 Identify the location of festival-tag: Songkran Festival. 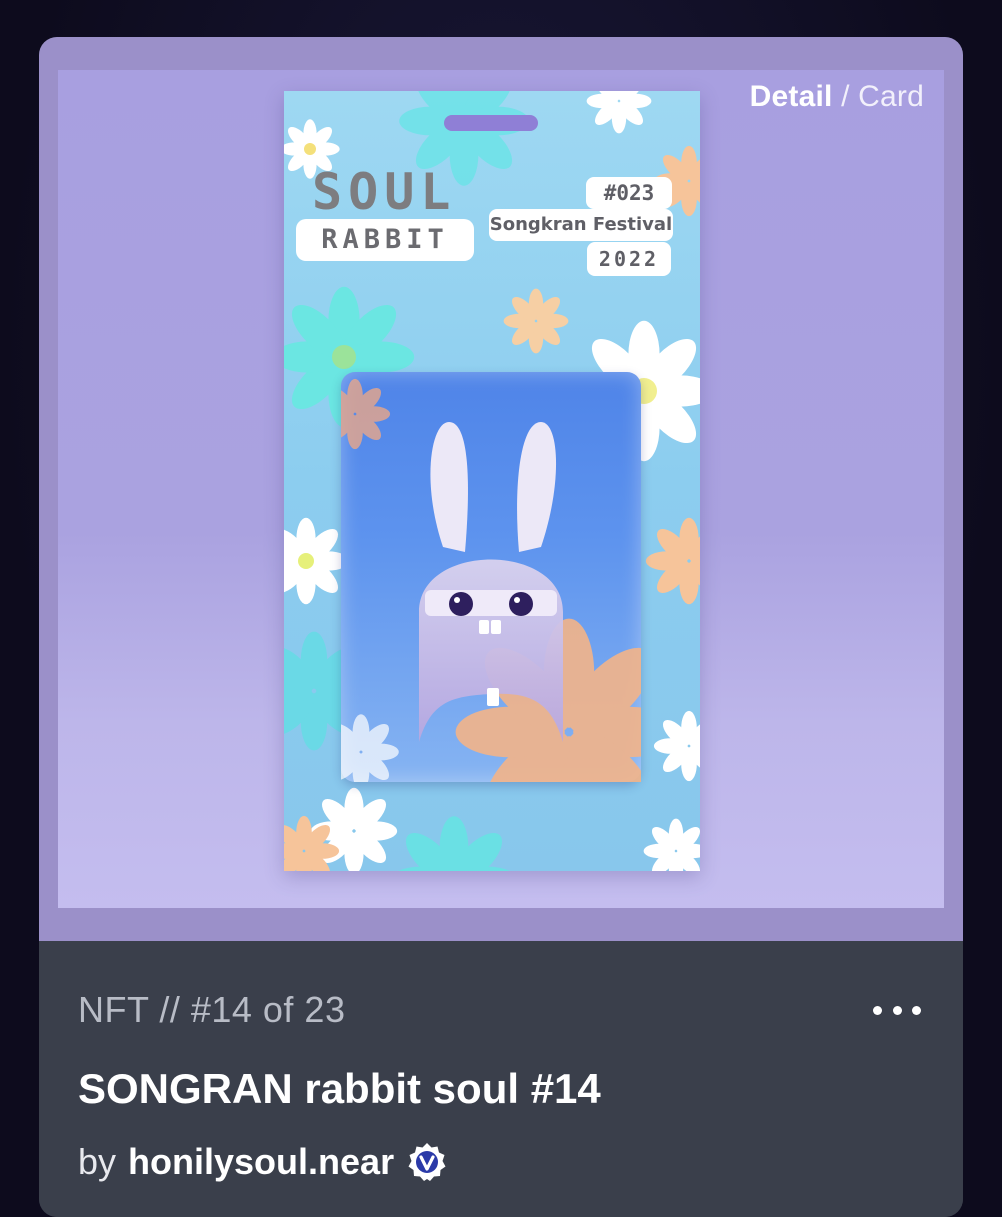
(581, 225).